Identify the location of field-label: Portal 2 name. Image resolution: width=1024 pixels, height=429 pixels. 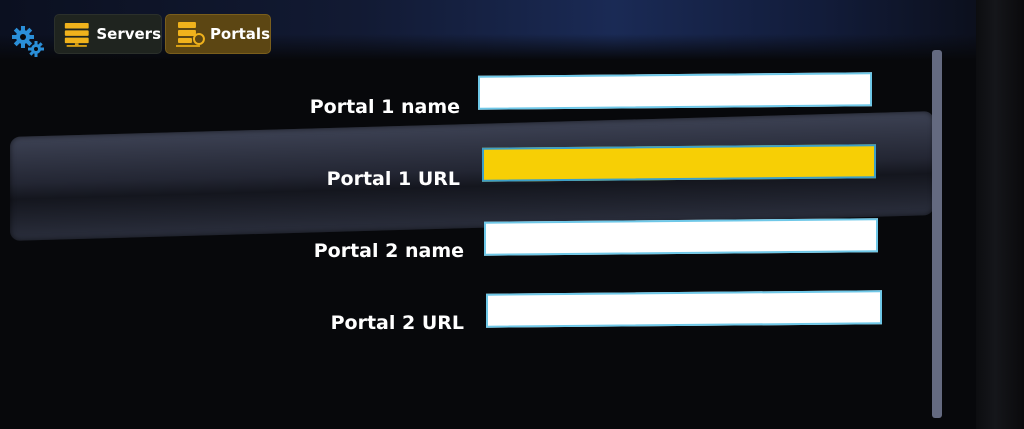
(388, 251).